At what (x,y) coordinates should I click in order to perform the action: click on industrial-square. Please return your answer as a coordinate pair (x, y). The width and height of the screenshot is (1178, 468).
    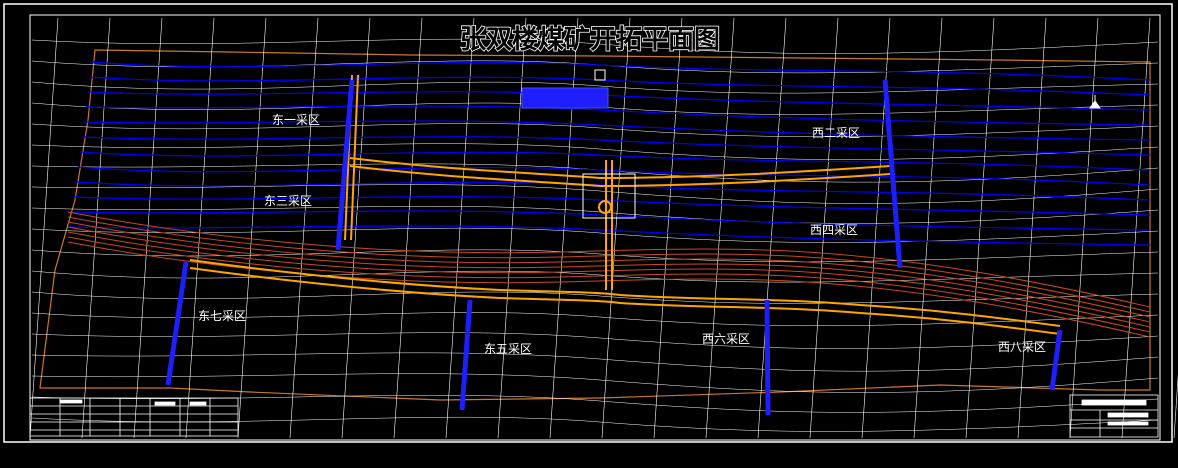
    Looking at the image, I should click on (565, 98).